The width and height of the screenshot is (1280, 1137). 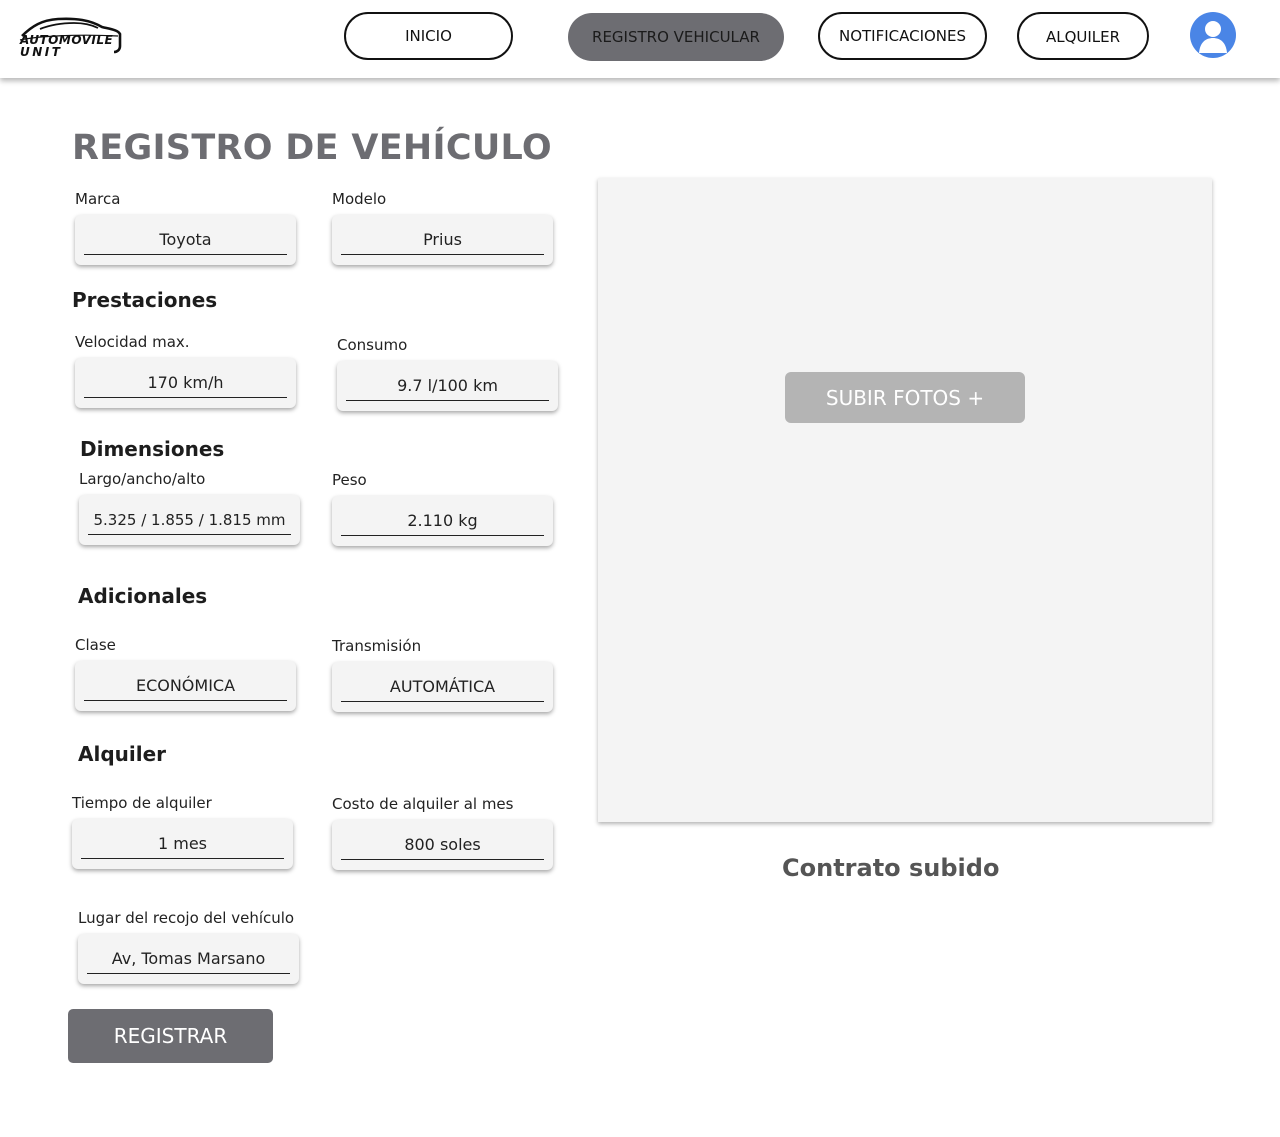 I want to click on velocidad-field: 170 km/h, so click(x=185, y=383).